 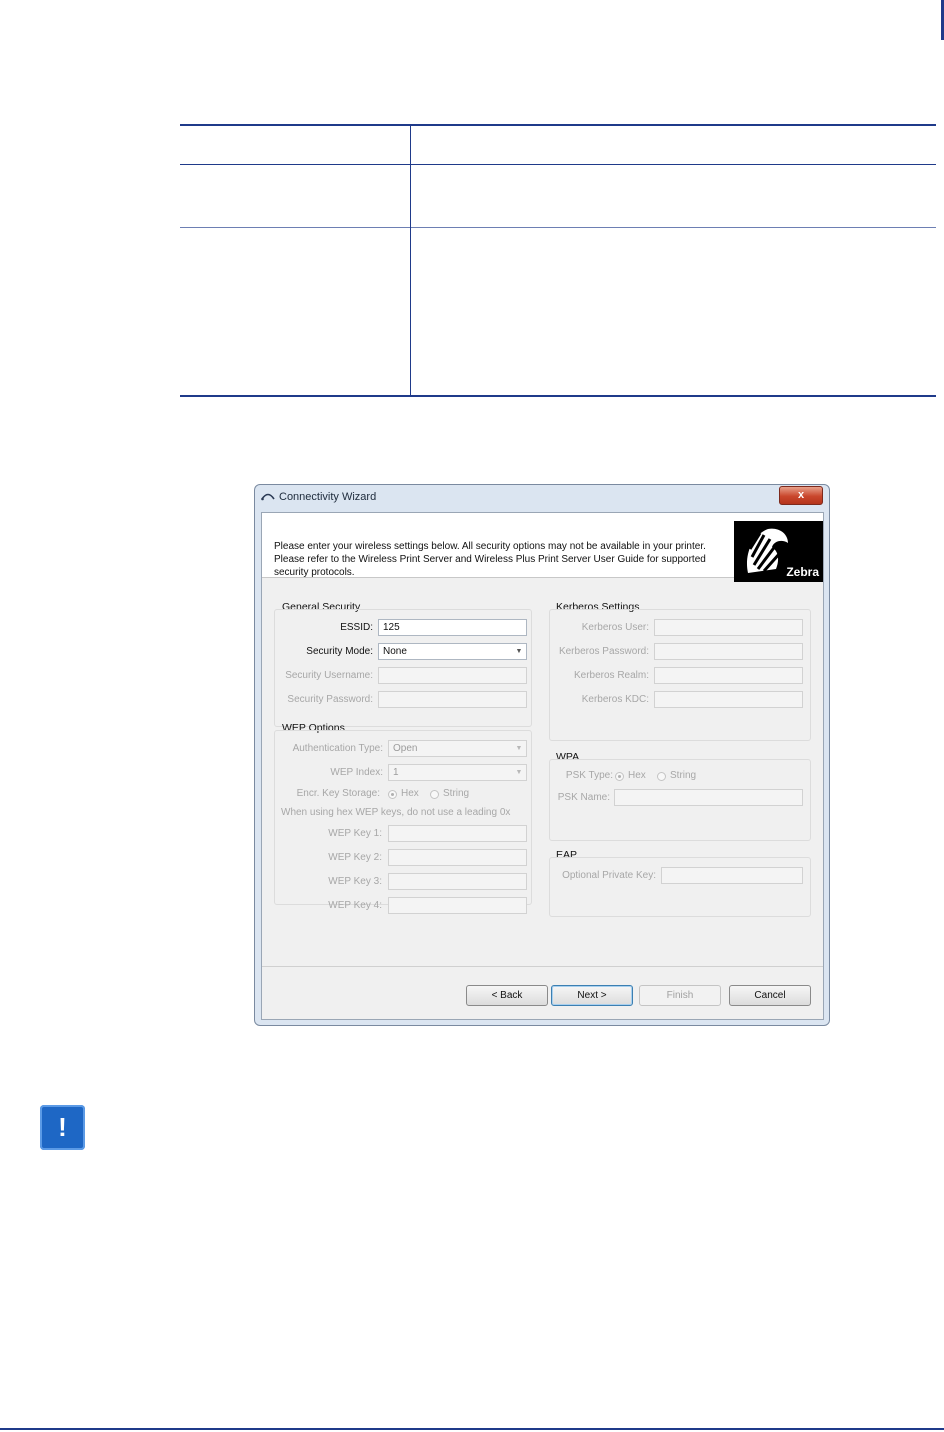 What do you see at coordinates (507, 995) in the screenshot?
I see `back-button: < Back` at bounding box center [507, 995].